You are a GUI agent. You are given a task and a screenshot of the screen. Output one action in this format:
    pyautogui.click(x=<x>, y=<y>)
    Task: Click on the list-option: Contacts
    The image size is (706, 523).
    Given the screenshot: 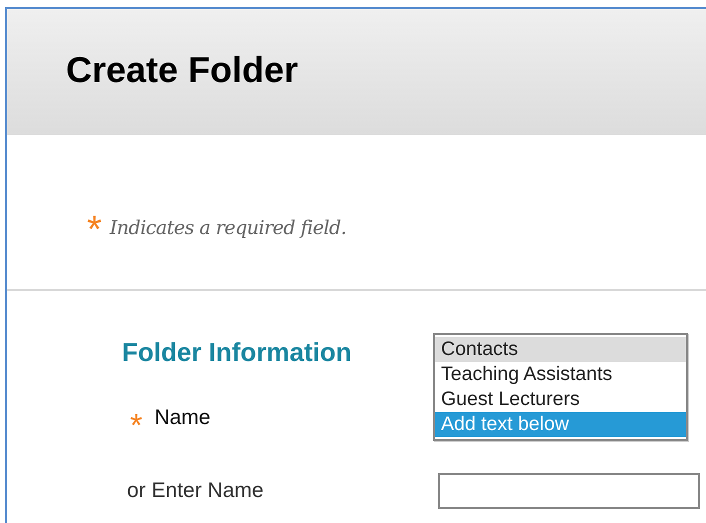 What is the action you would take?
    pyautogui.click(x=560, y=349)
    